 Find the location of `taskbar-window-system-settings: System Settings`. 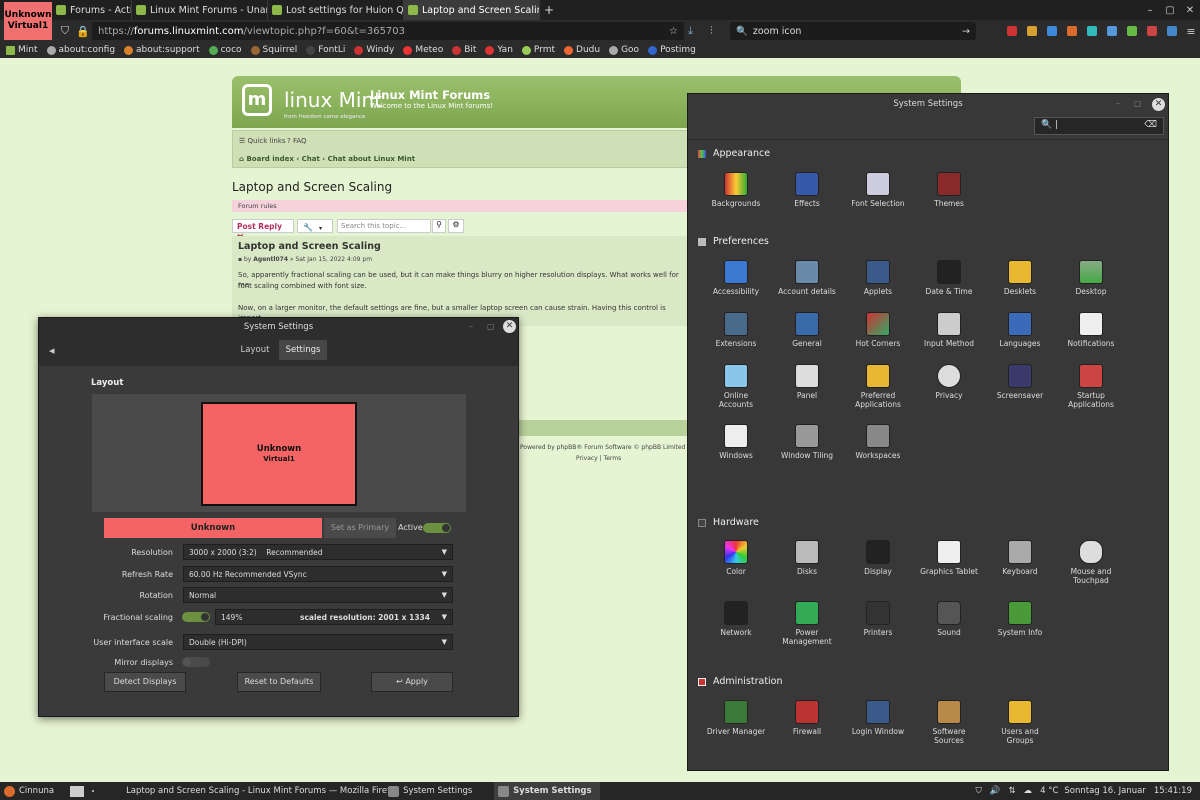

taskbar-window-system-settings: System Settings is located at coordinates (440, 791).